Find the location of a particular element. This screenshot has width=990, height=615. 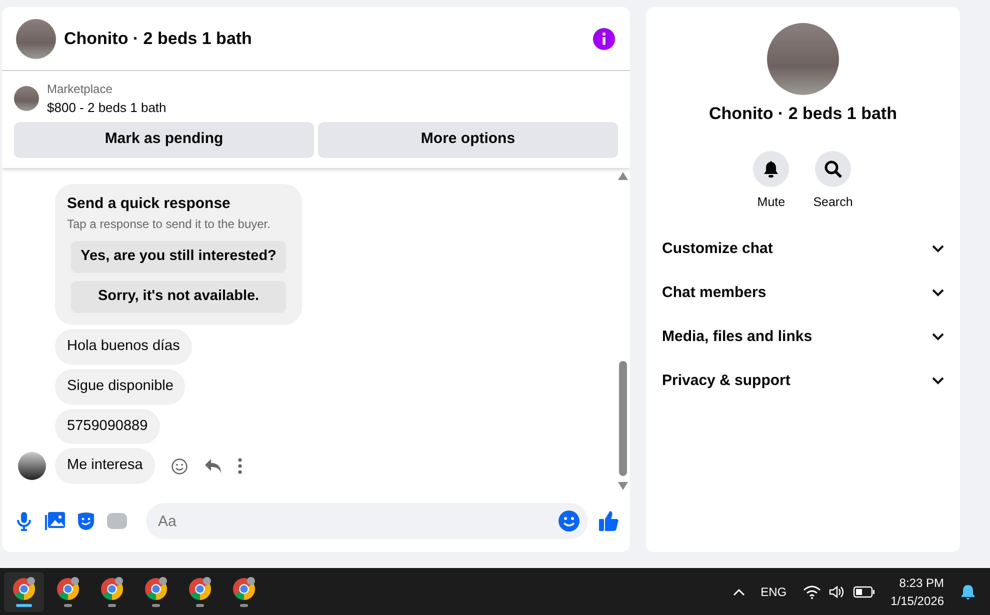

details-section: Chat members is located at coordinates (803, 293).